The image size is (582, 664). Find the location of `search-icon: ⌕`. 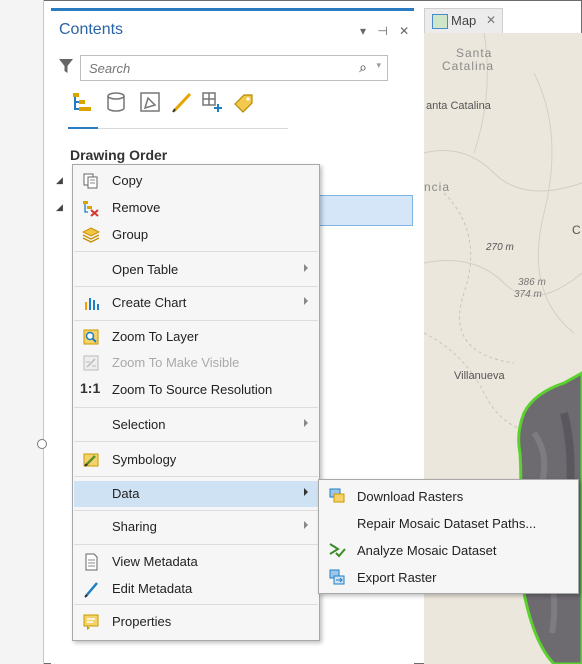

search-icon: ⌕ is located at coordinates (363, 67).